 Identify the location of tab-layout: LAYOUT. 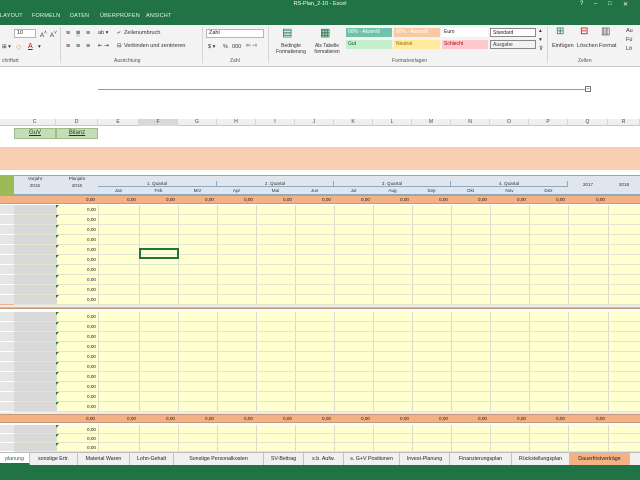
(11, 16).